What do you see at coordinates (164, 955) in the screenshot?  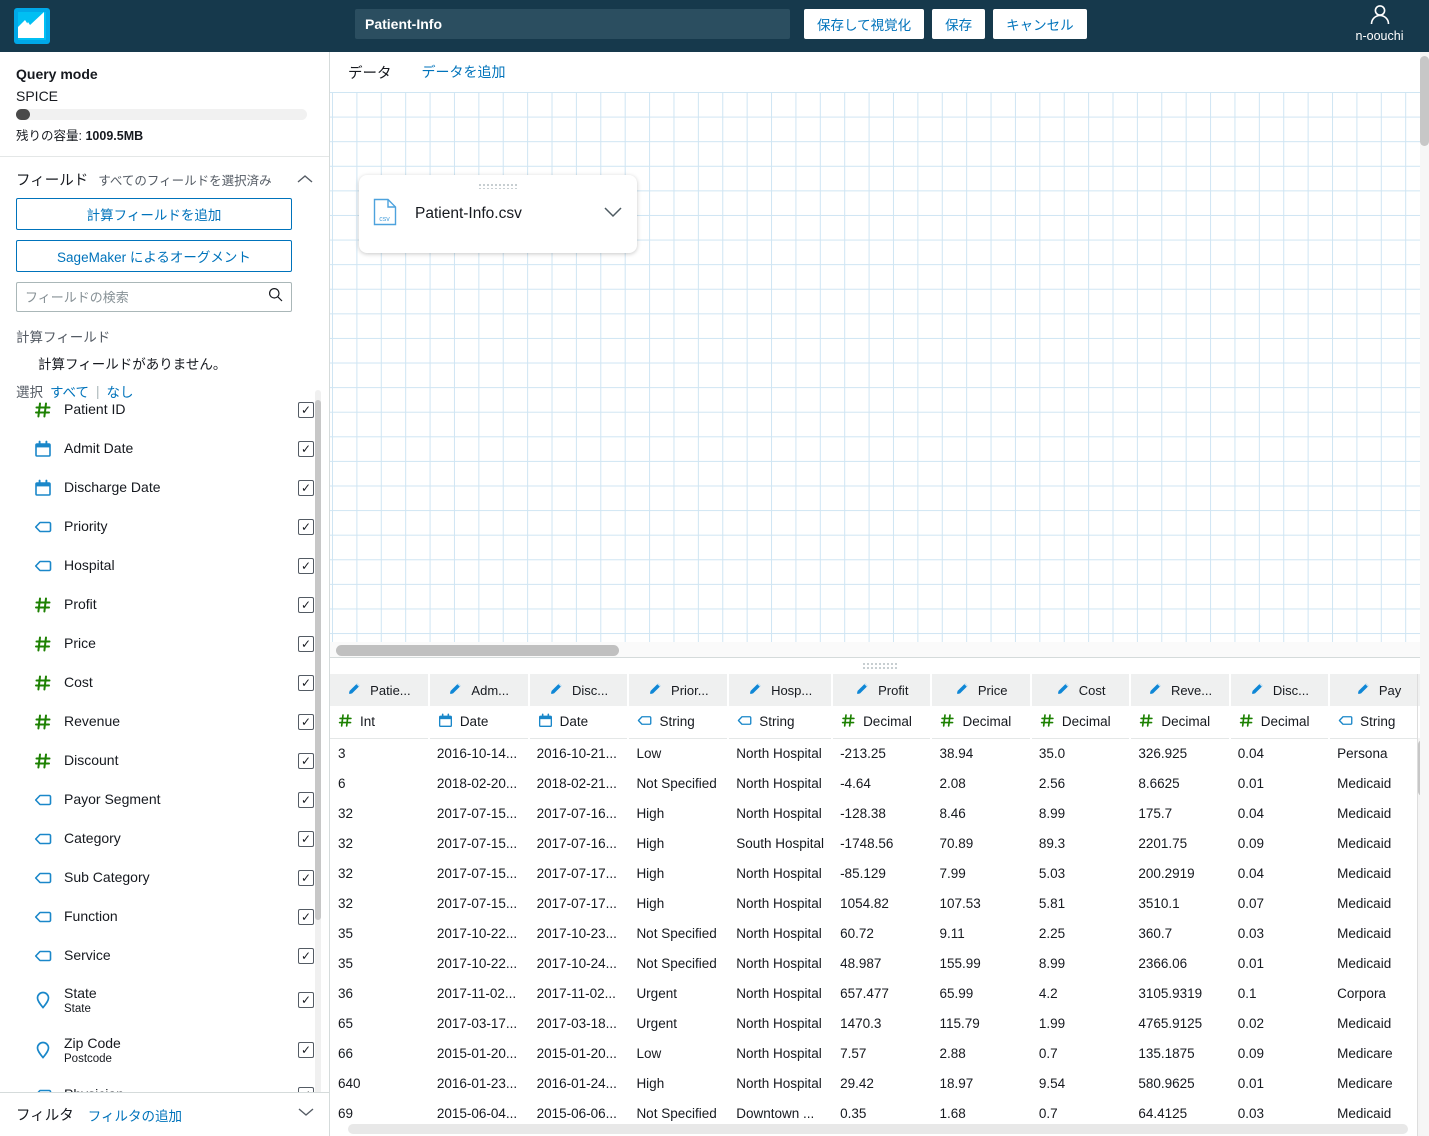 I see `field-row: Service ✓` at bounding box center [164, 955].